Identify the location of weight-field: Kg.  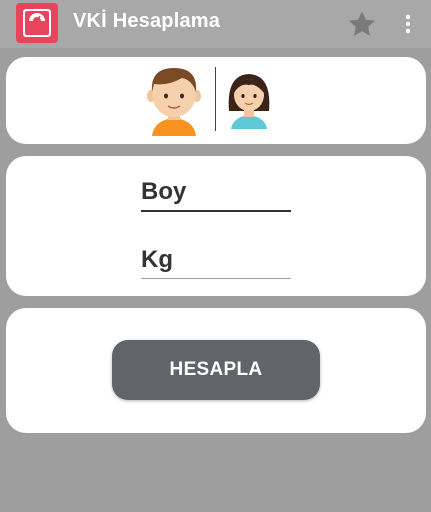
(216, 261).